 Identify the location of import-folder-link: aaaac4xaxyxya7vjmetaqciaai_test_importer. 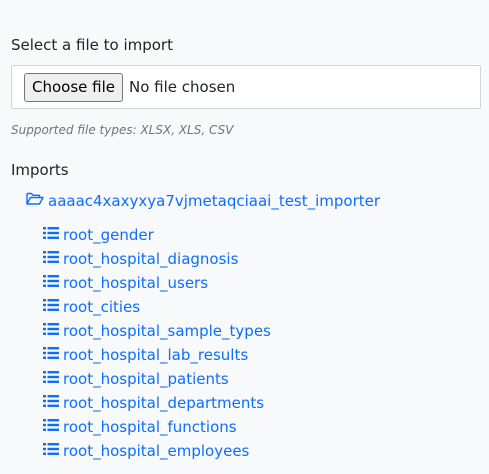
(203, 201).